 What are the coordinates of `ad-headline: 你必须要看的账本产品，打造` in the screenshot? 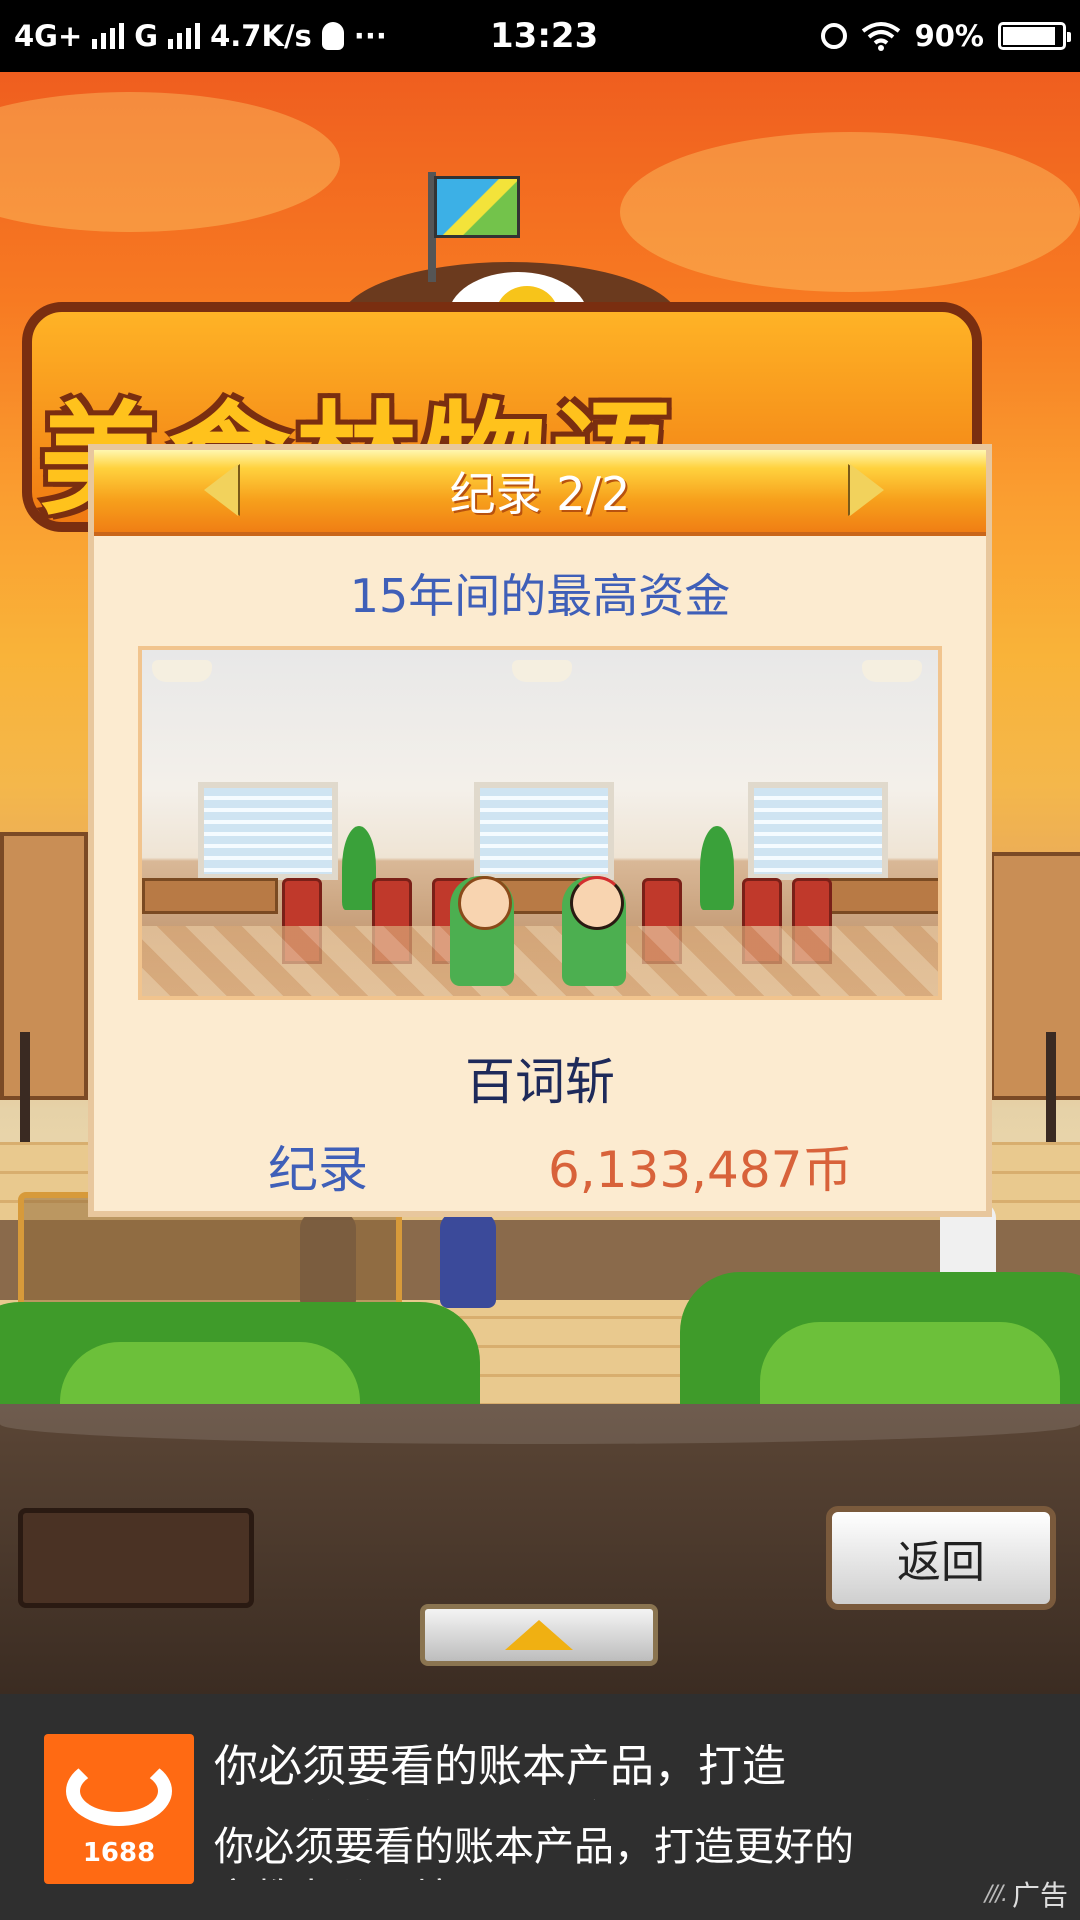 It's located at (500, 1762).